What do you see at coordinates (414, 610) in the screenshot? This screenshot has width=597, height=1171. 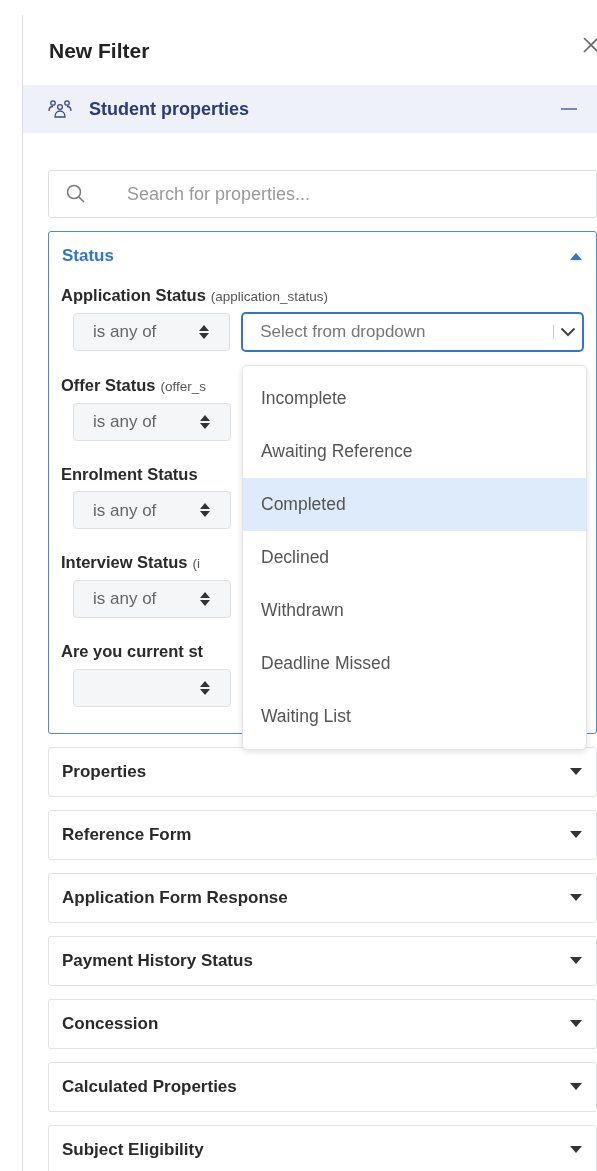 I see `dropdown-option: Withdrawn` at bounding box center [414, 610].